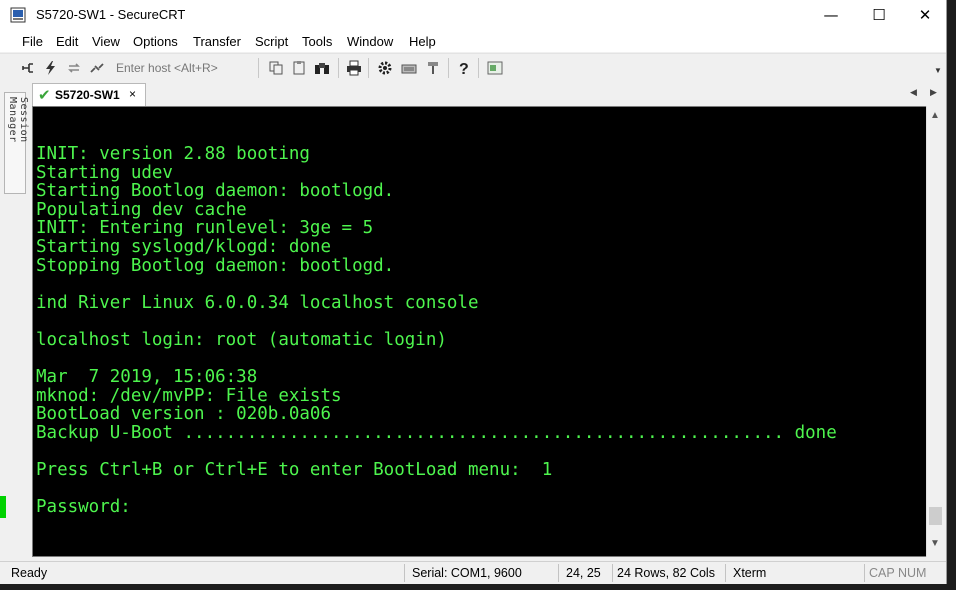  What do you see at coordinates (831, 15) in the screenshot?
I see `minimize-button: —` at bounding box center [831, 15].